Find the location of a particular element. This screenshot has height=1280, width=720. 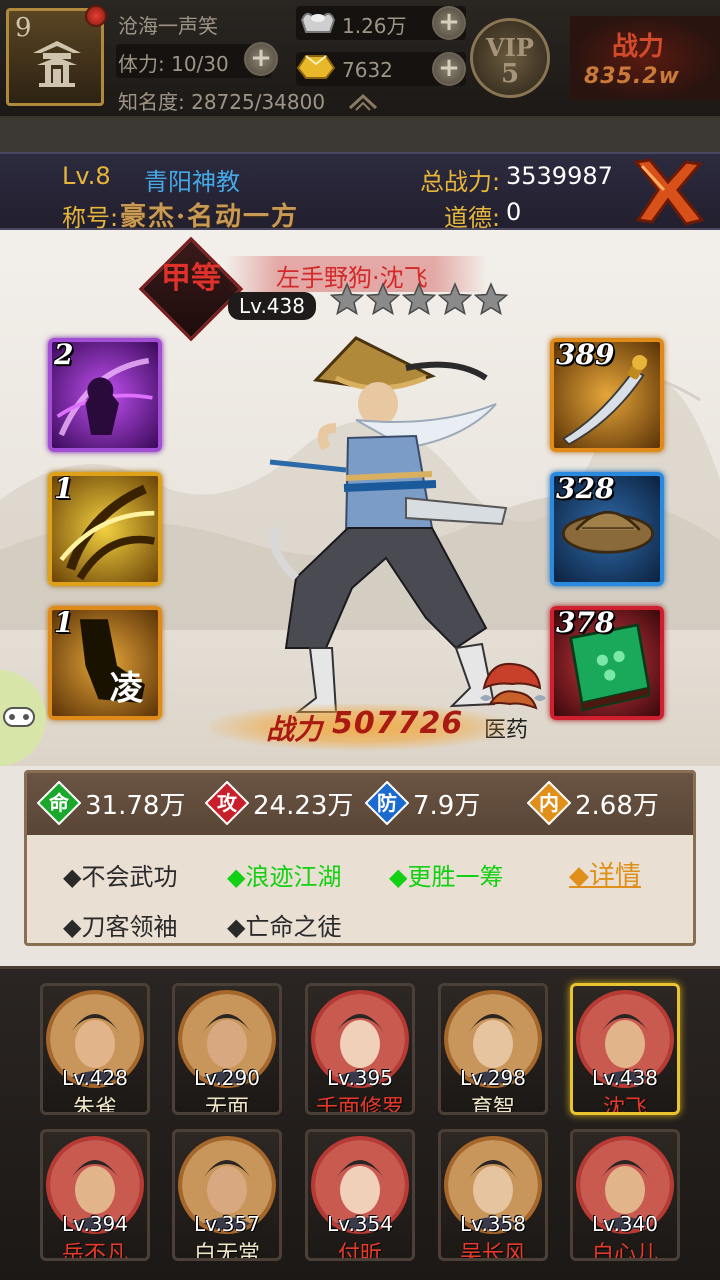

stat-value: 2.68万 is located at coordinates (617, 805).